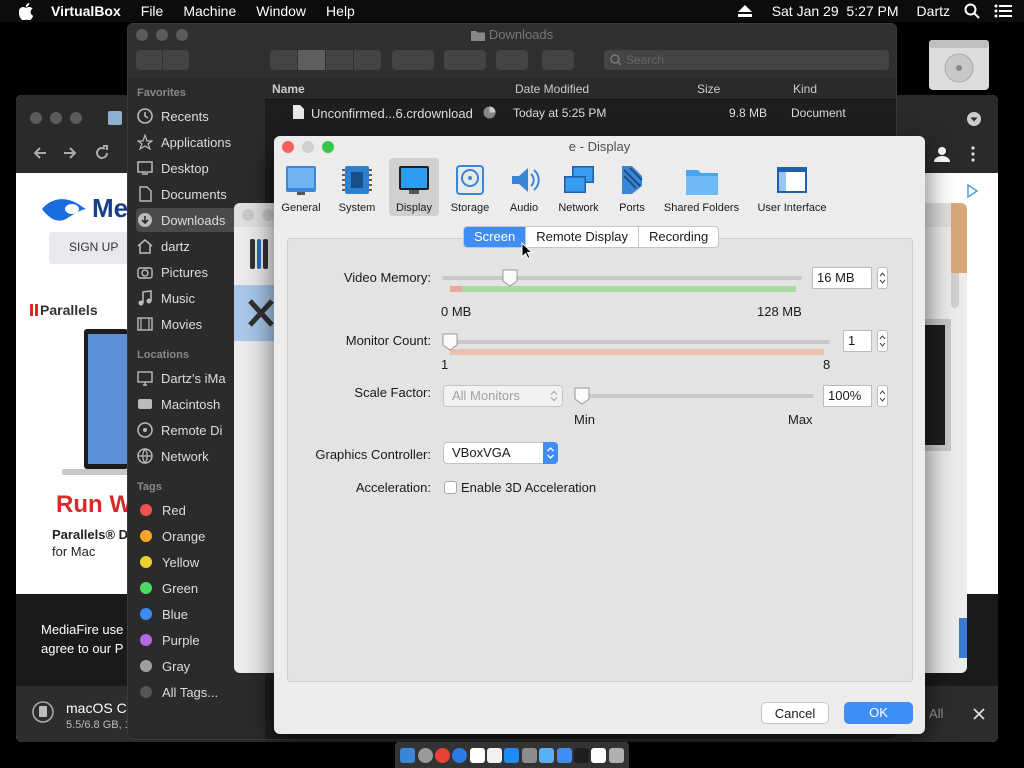  Describe the element at coordinates (678, 237) in the screenshot. I see `tab-recording: Recording` at that location.